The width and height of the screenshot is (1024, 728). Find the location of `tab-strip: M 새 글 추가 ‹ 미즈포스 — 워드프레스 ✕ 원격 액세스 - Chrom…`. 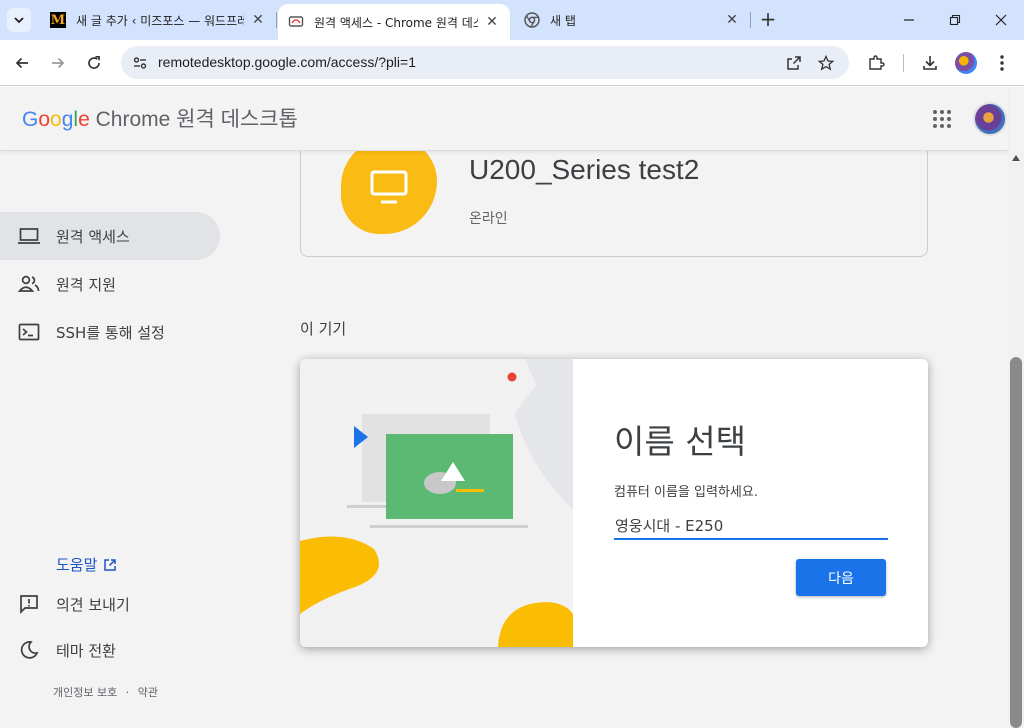

tab-strip: M 새 글 추가 ‹ 미즈포스 — 워드프레스 ✕ 원격 액세스 - Chrom… is located at coordinates (512, 20).